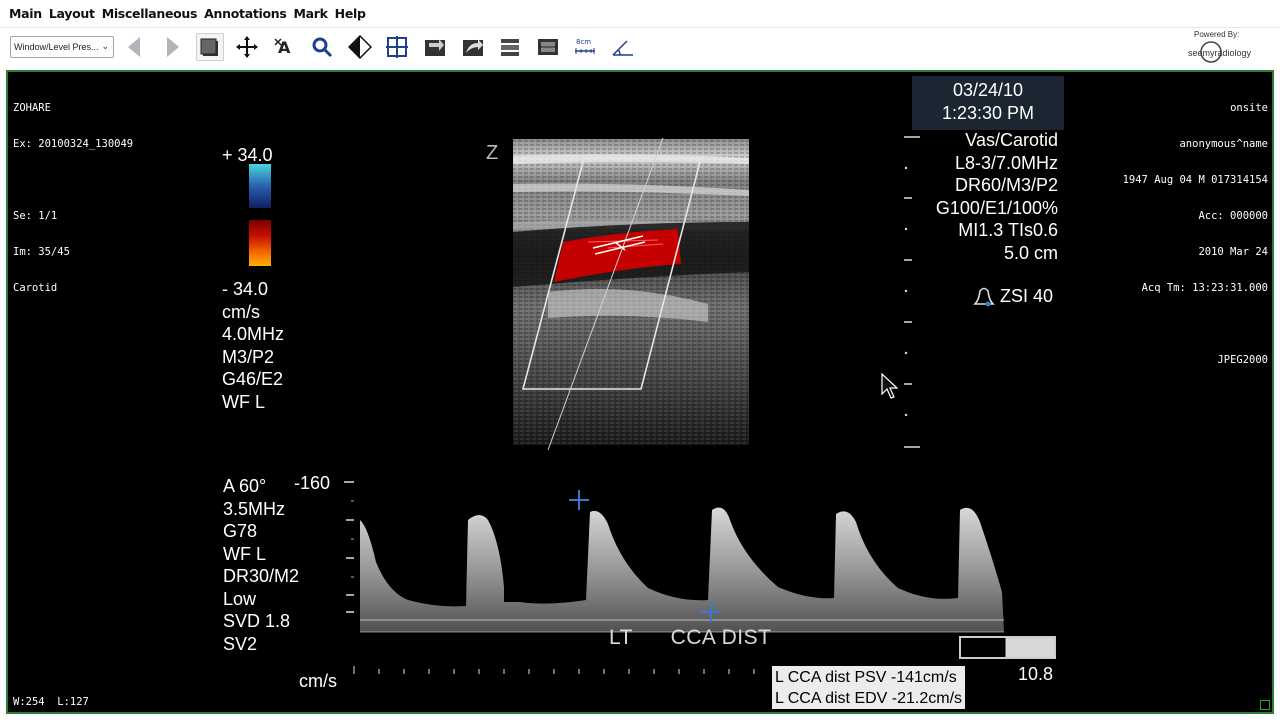  I want to click on doppler-sample-volume: SV2, so click(240, 643).